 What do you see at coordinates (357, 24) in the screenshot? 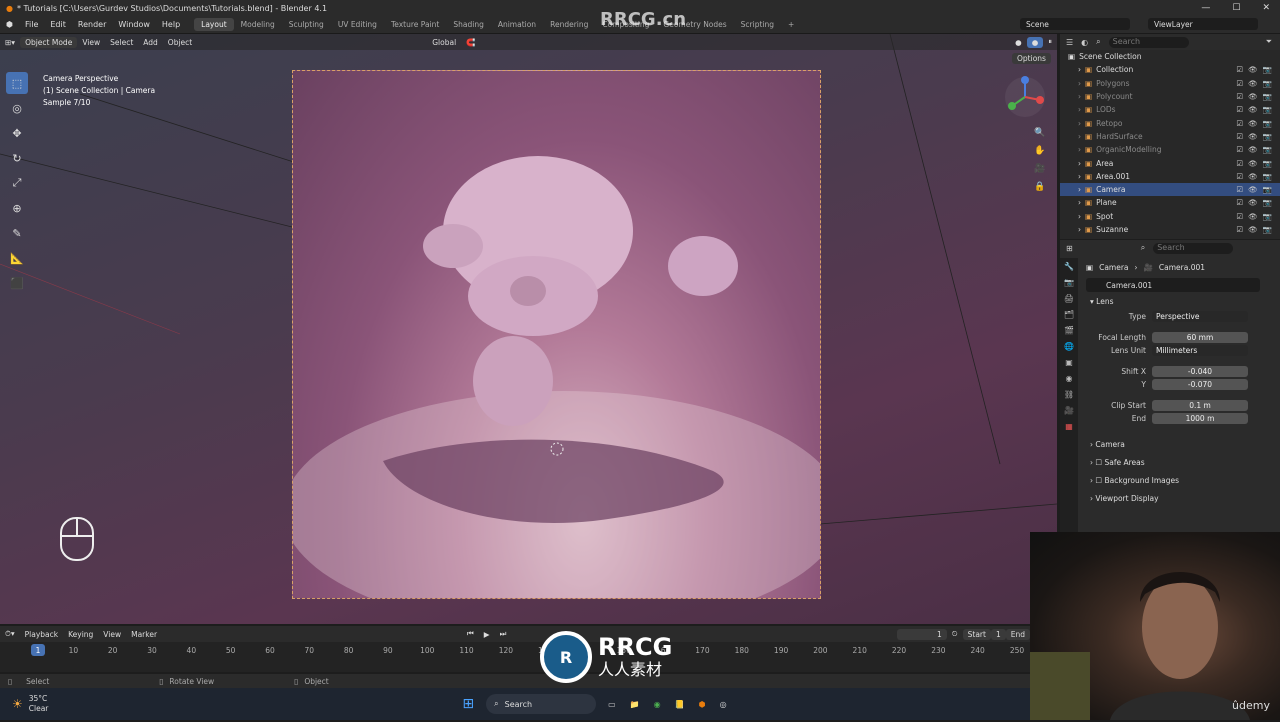
I see `tab-uv-editing: UV Editing` at bounding box center [357, 24].